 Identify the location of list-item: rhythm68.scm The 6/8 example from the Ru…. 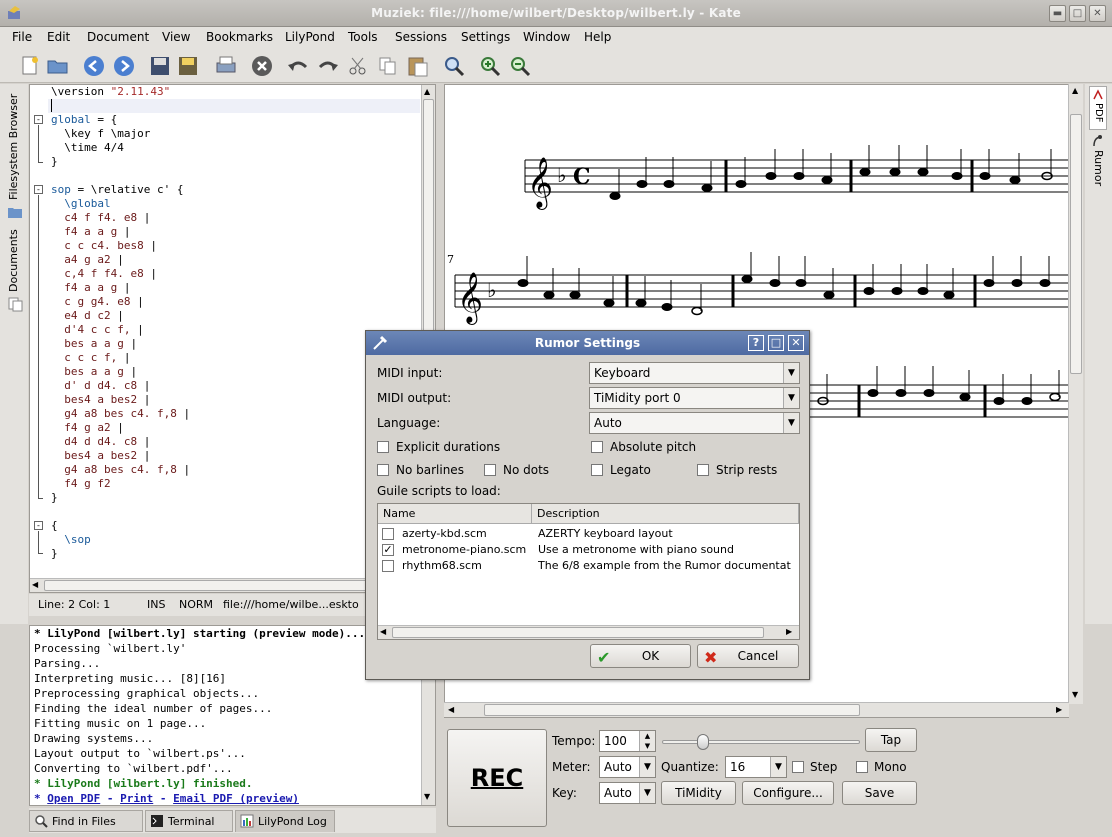
(588, 566).